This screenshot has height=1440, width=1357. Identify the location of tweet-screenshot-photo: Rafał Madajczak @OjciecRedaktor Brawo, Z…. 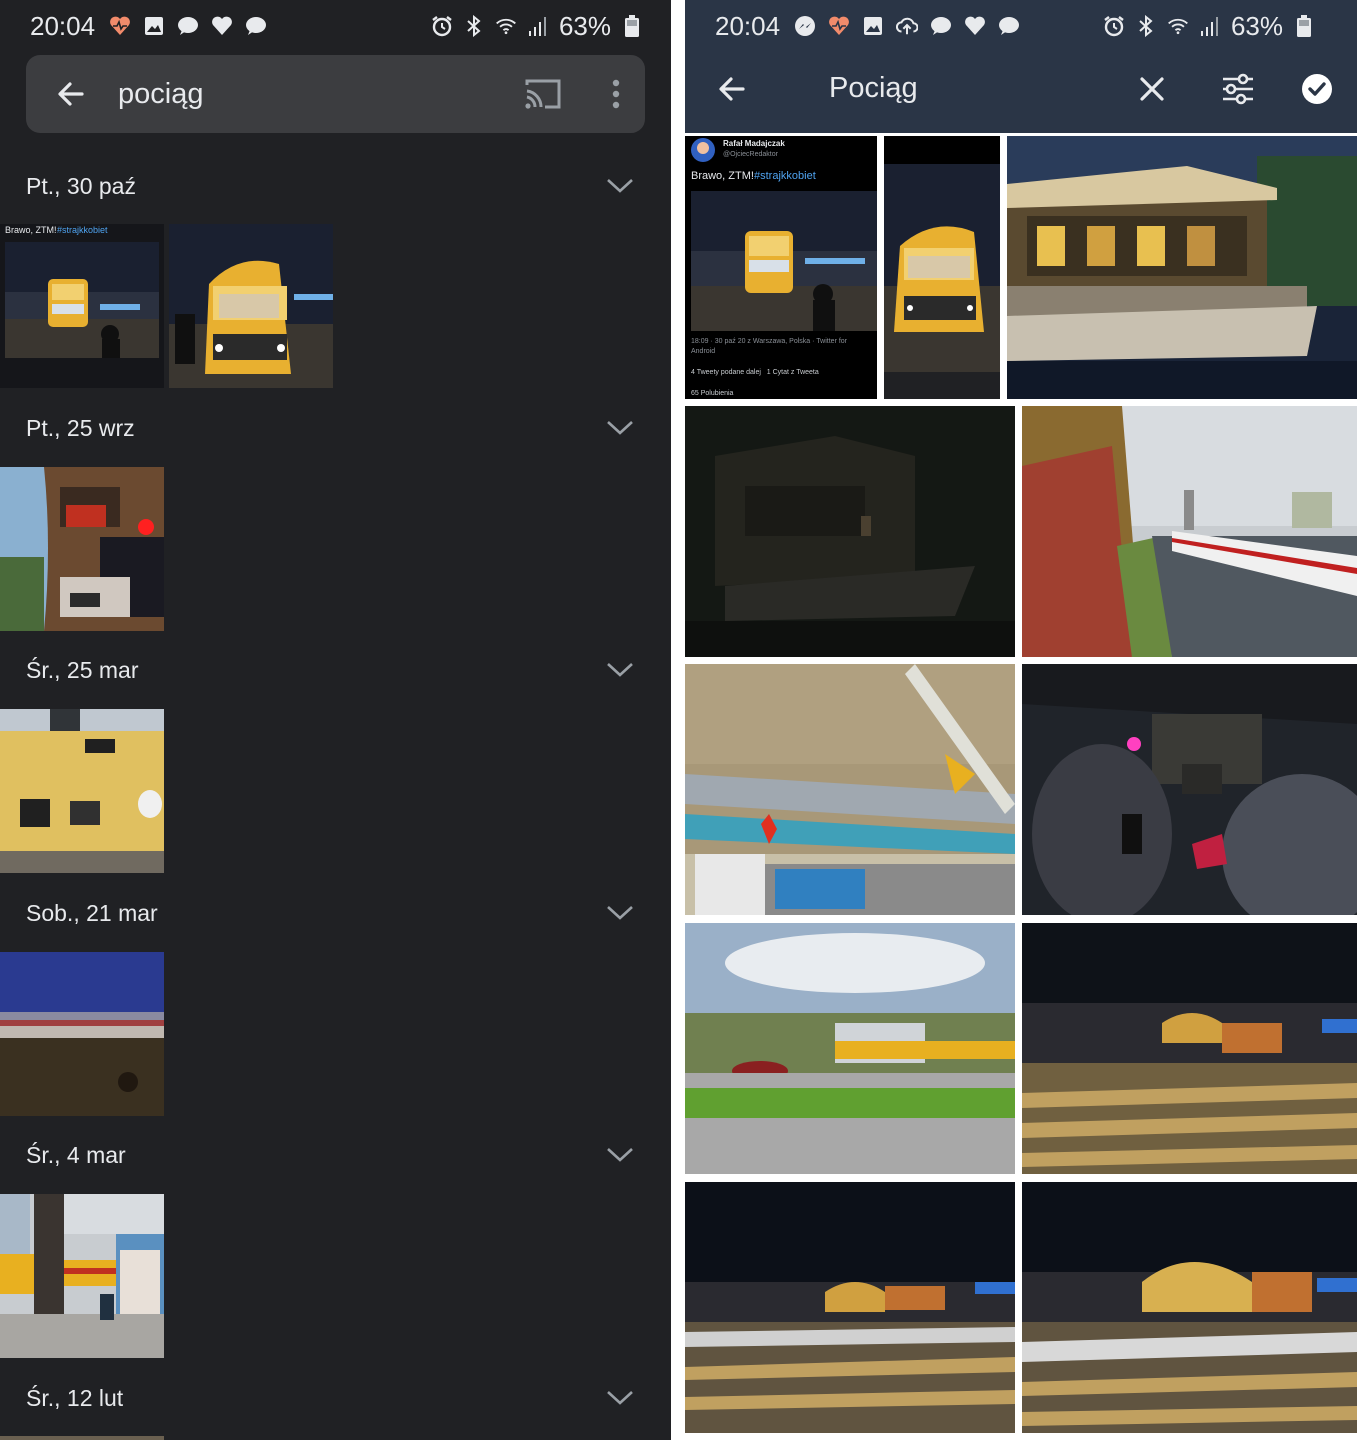
(781, 267).